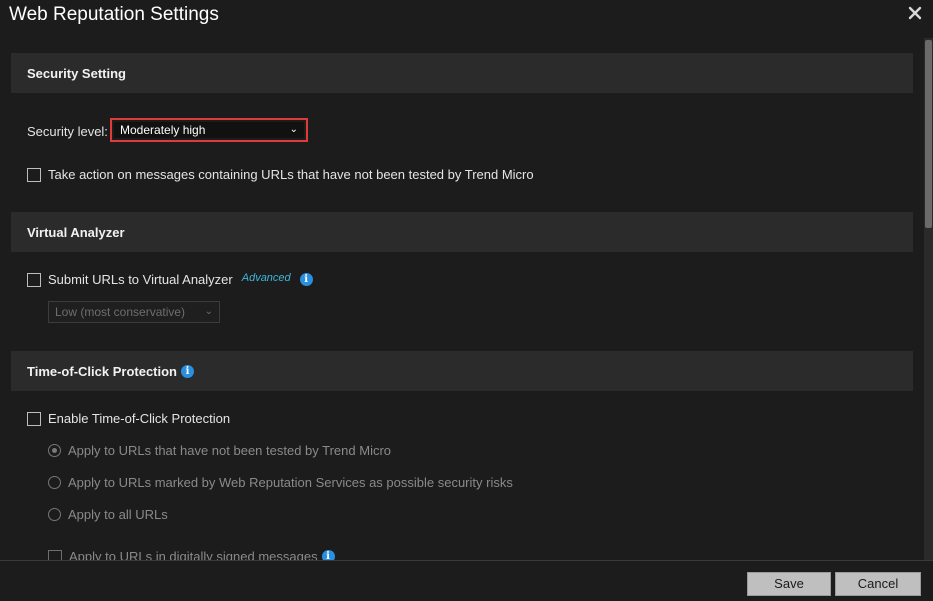  What do you see at coordinates (54, 482) in the screenshot?
I see `radio-marked` at bounding box center [54, 482].